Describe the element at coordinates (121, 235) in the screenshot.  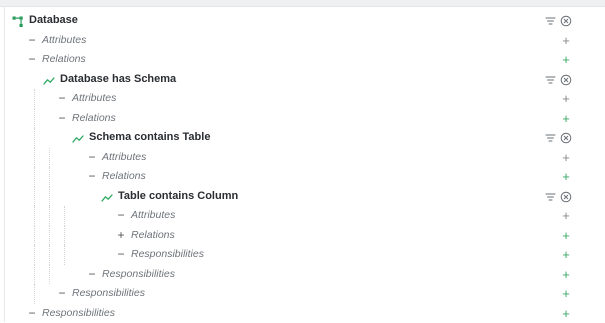
I see `expand-toggle: +` at that location.